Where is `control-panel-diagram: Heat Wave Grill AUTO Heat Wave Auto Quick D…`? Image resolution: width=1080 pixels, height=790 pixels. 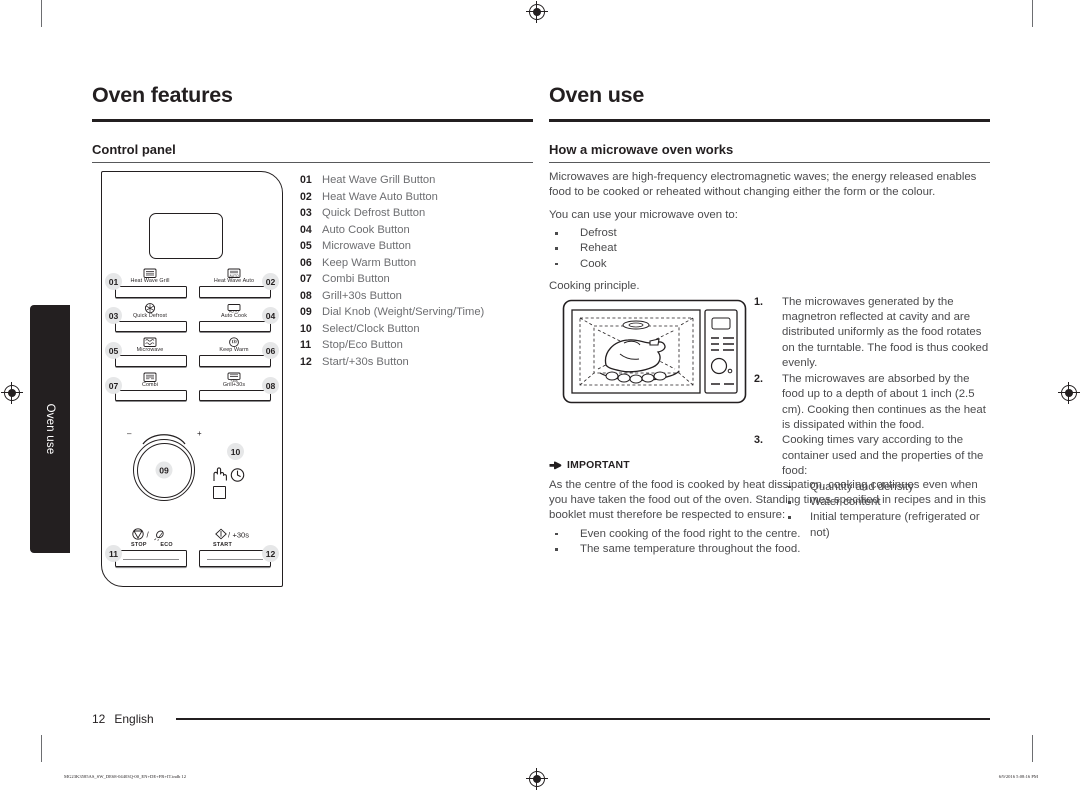
control-panel-diagram: Heat Wave Grill AUTO Heat Wave Auto Quick D… is located at coordinates (192, 379).